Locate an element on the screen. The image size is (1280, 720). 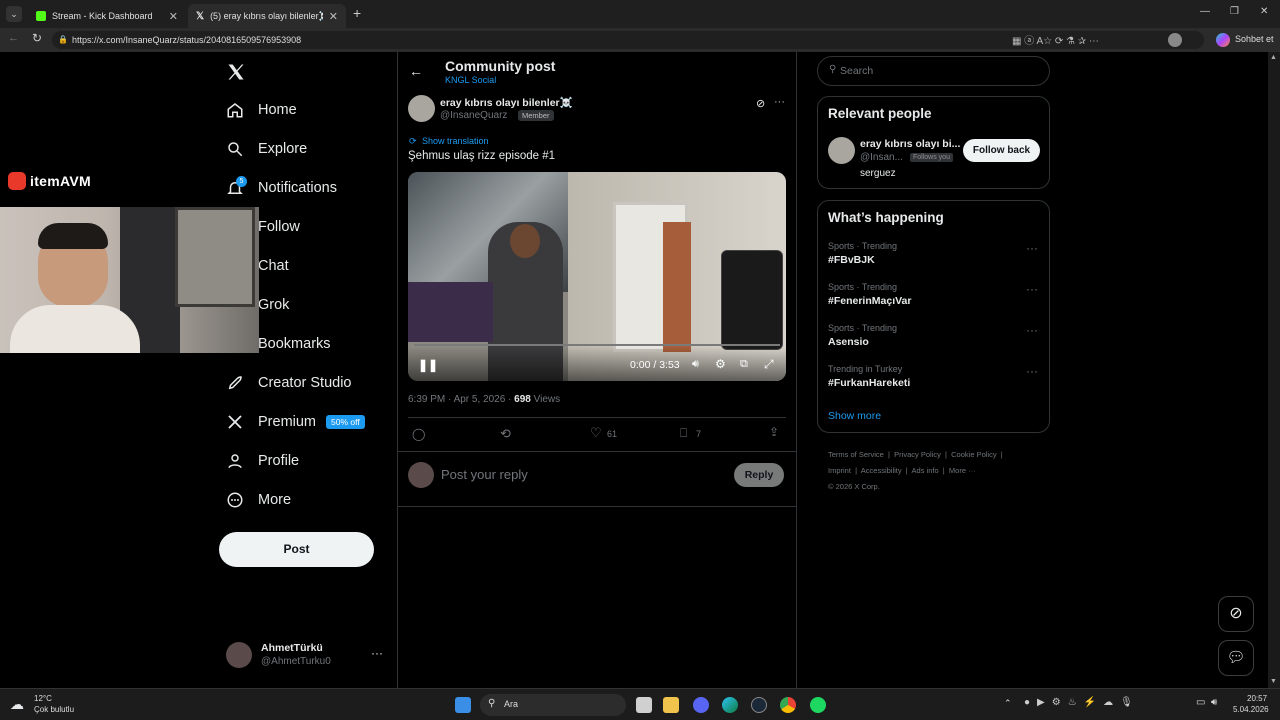
show-translation-link: Show translation is located at coordinates (455, 141).